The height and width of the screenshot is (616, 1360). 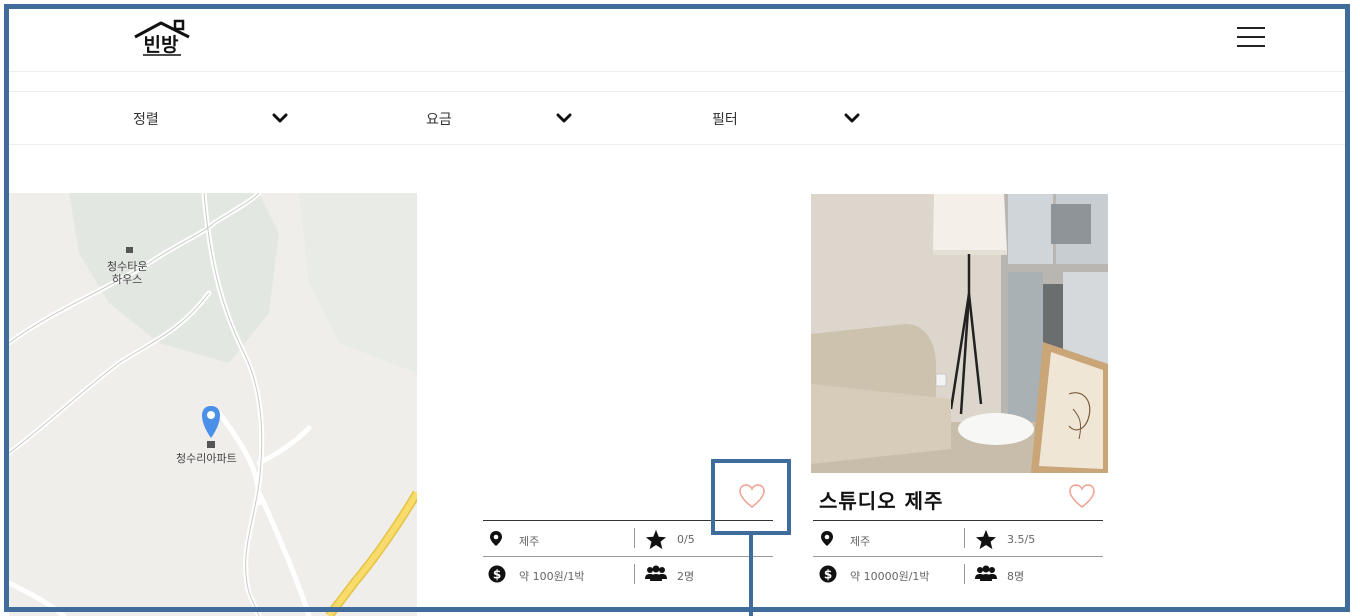 I want to click on map-label-line: 청수타운, so click(x=127, y=266).